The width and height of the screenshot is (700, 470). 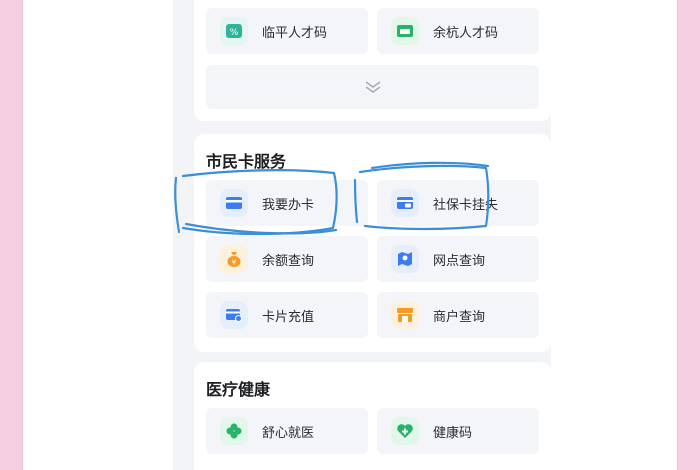 What do you see at coordinates (238, 389) in the screenshot?
I see `section-title: 医疗健康` at bounding box center [238, 389].